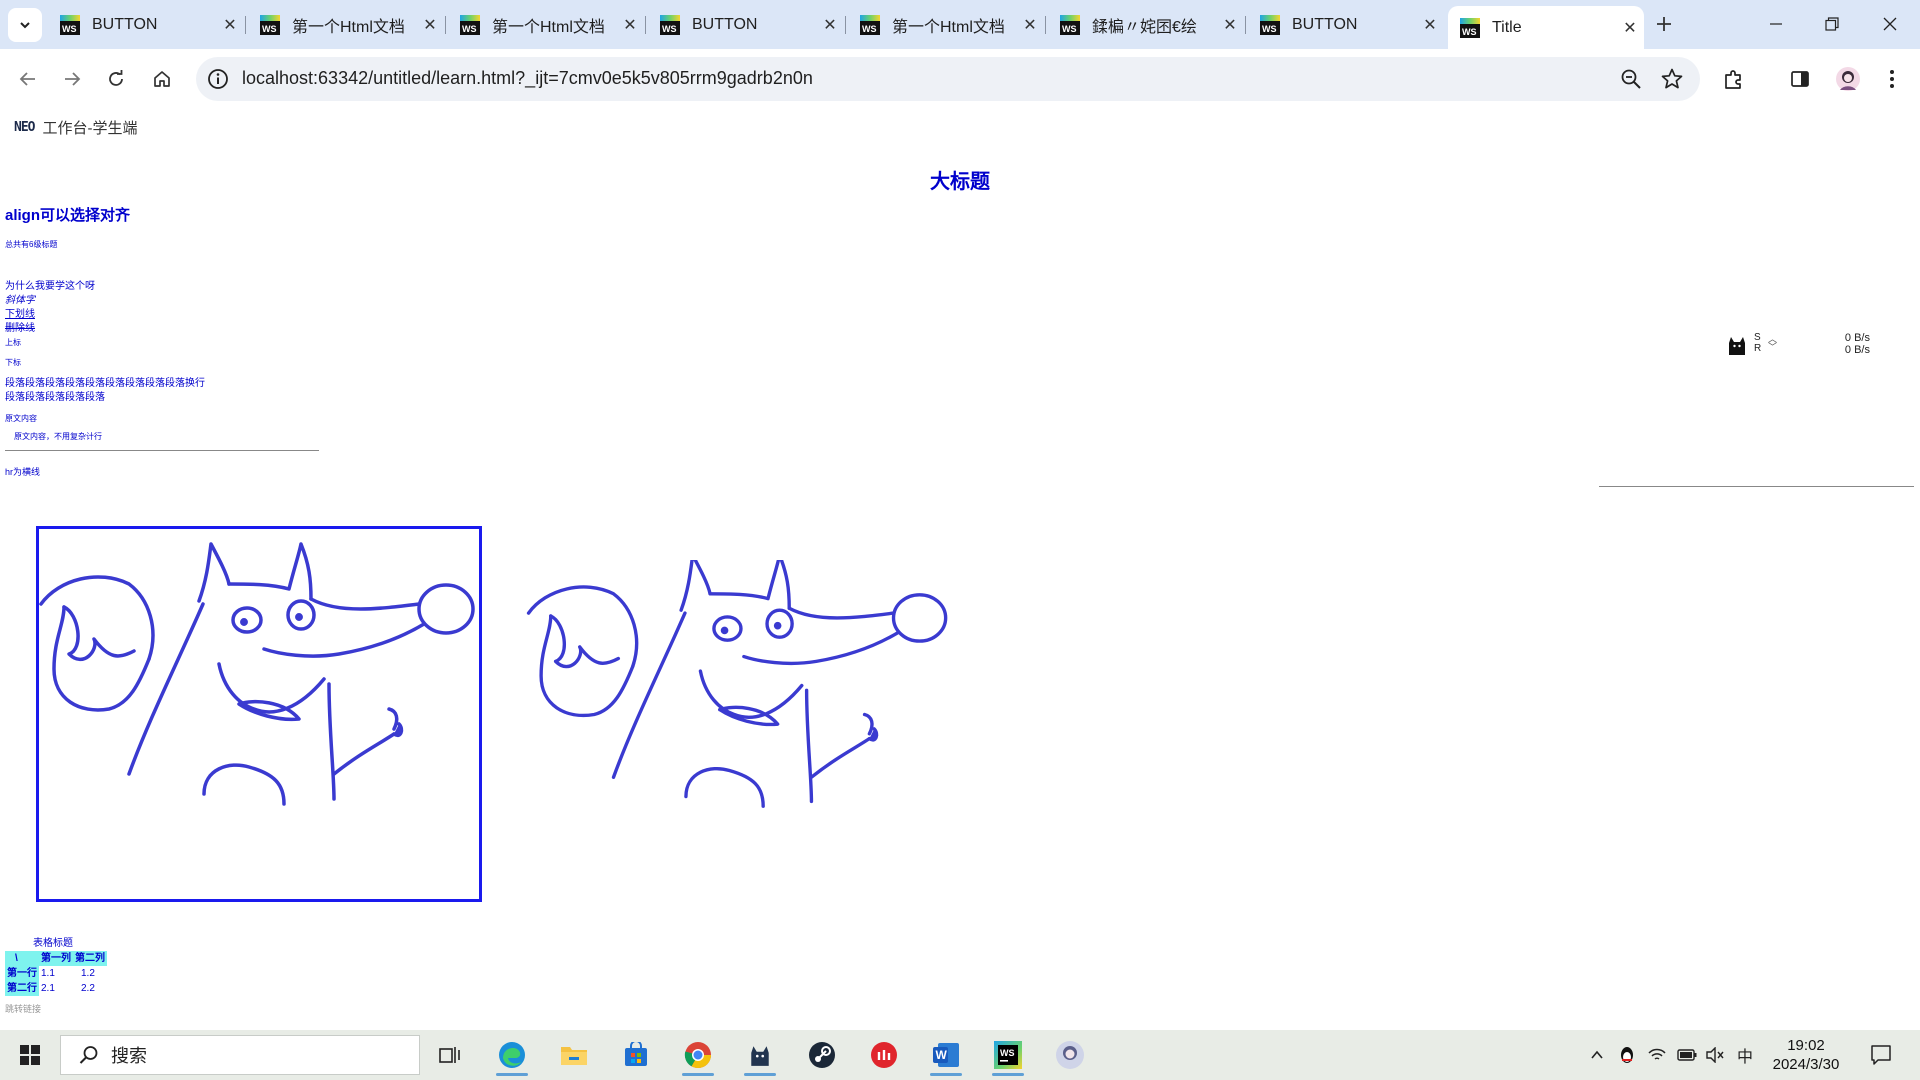 The width and height of the screenshot is (1920, 1080). What do you see at coordinates (13, 362) in the screenshot?
I see `text-sub: 下标` at bounding box center [13, 362].